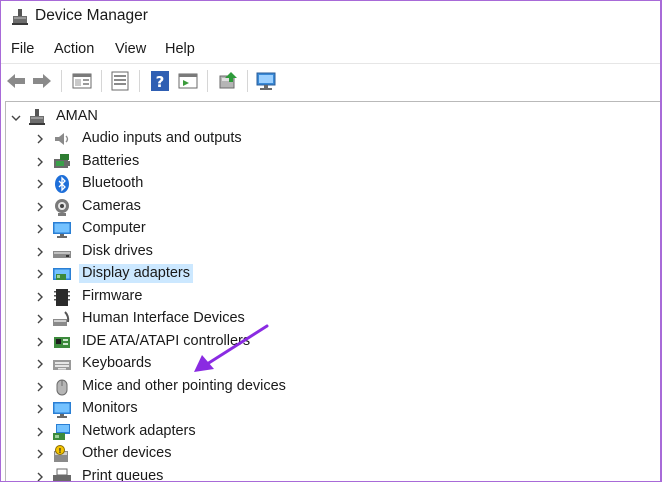  I want to click on firmware-chip-icon, so click(62, 297).